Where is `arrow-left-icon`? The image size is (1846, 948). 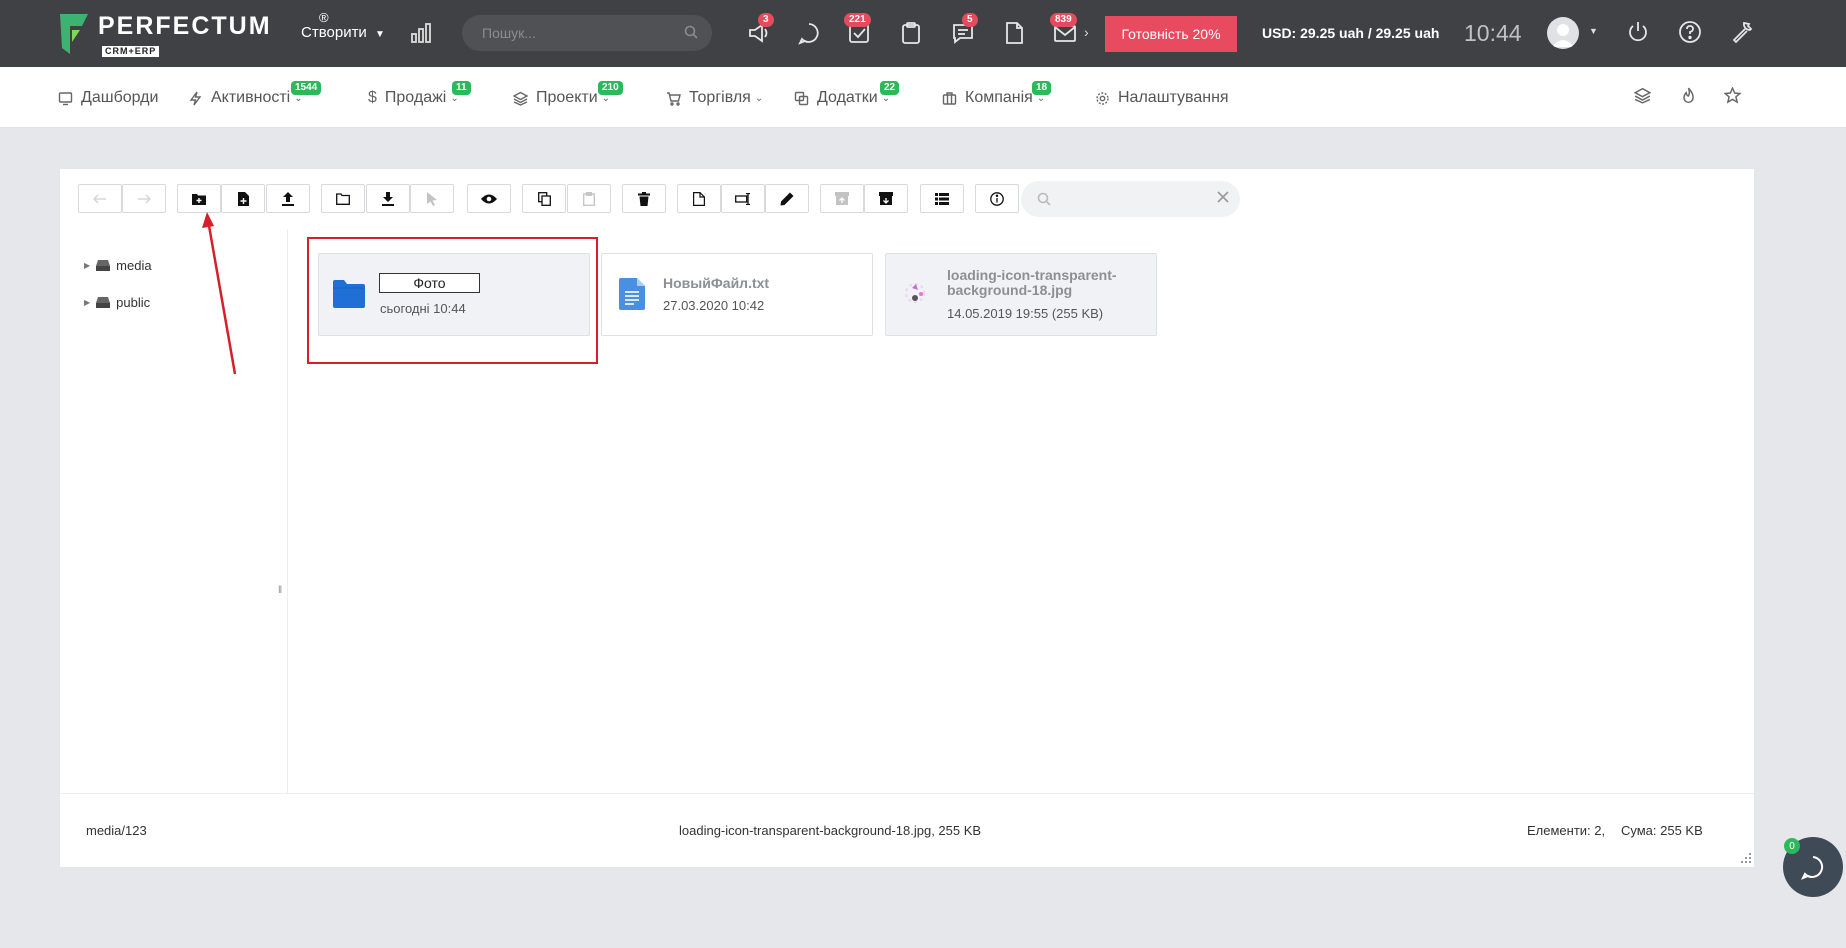
arrow-left-icon is located at coordinates (99, 198).